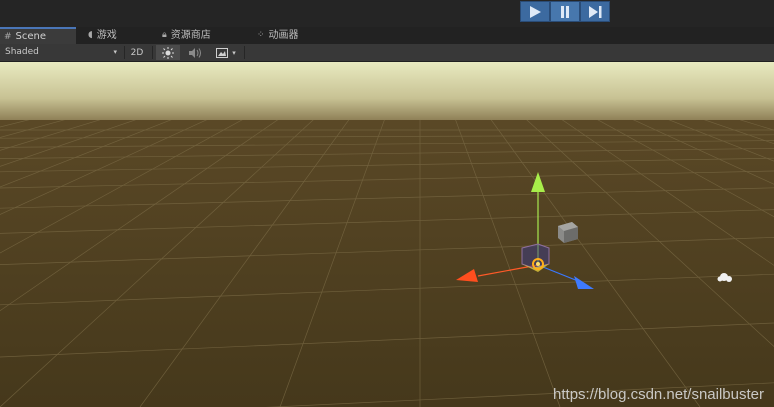 Image resolution: width=774 pixels, height=407 pixels. What do you see at coordinates (658, 394) in the screenshot?
I see `watermark-text: https://blog.csdn.net/snailbuster` at bounding box center [658, 394].